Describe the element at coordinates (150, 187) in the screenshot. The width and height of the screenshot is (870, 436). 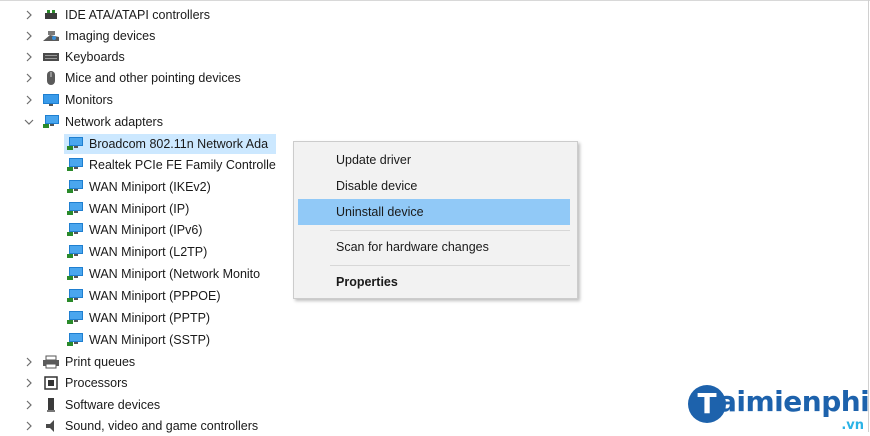
I see `adapter-label: WAN Miniport (IKEv2)` at that location.